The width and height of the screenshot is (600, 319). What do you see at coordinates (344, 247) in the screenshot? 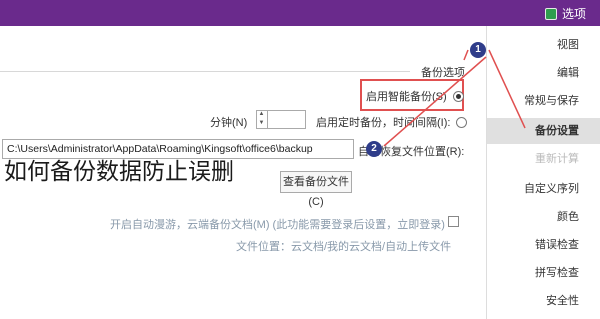
I see `file-location-note: 文件位置：云文档/我的云文档/自动上传文件` at bounding box center [344, 247].